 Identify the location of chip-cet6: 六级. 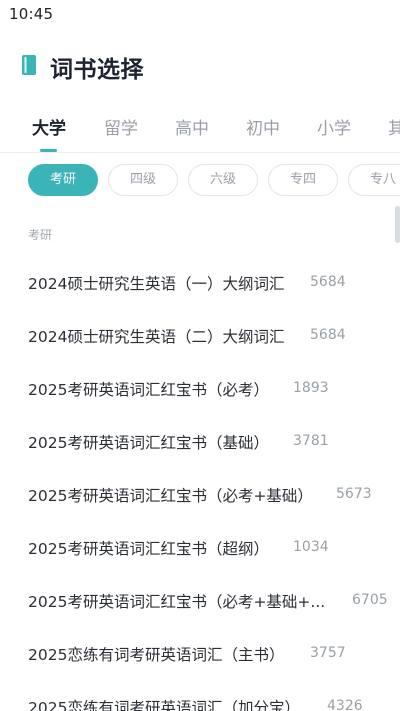
(223, 180).